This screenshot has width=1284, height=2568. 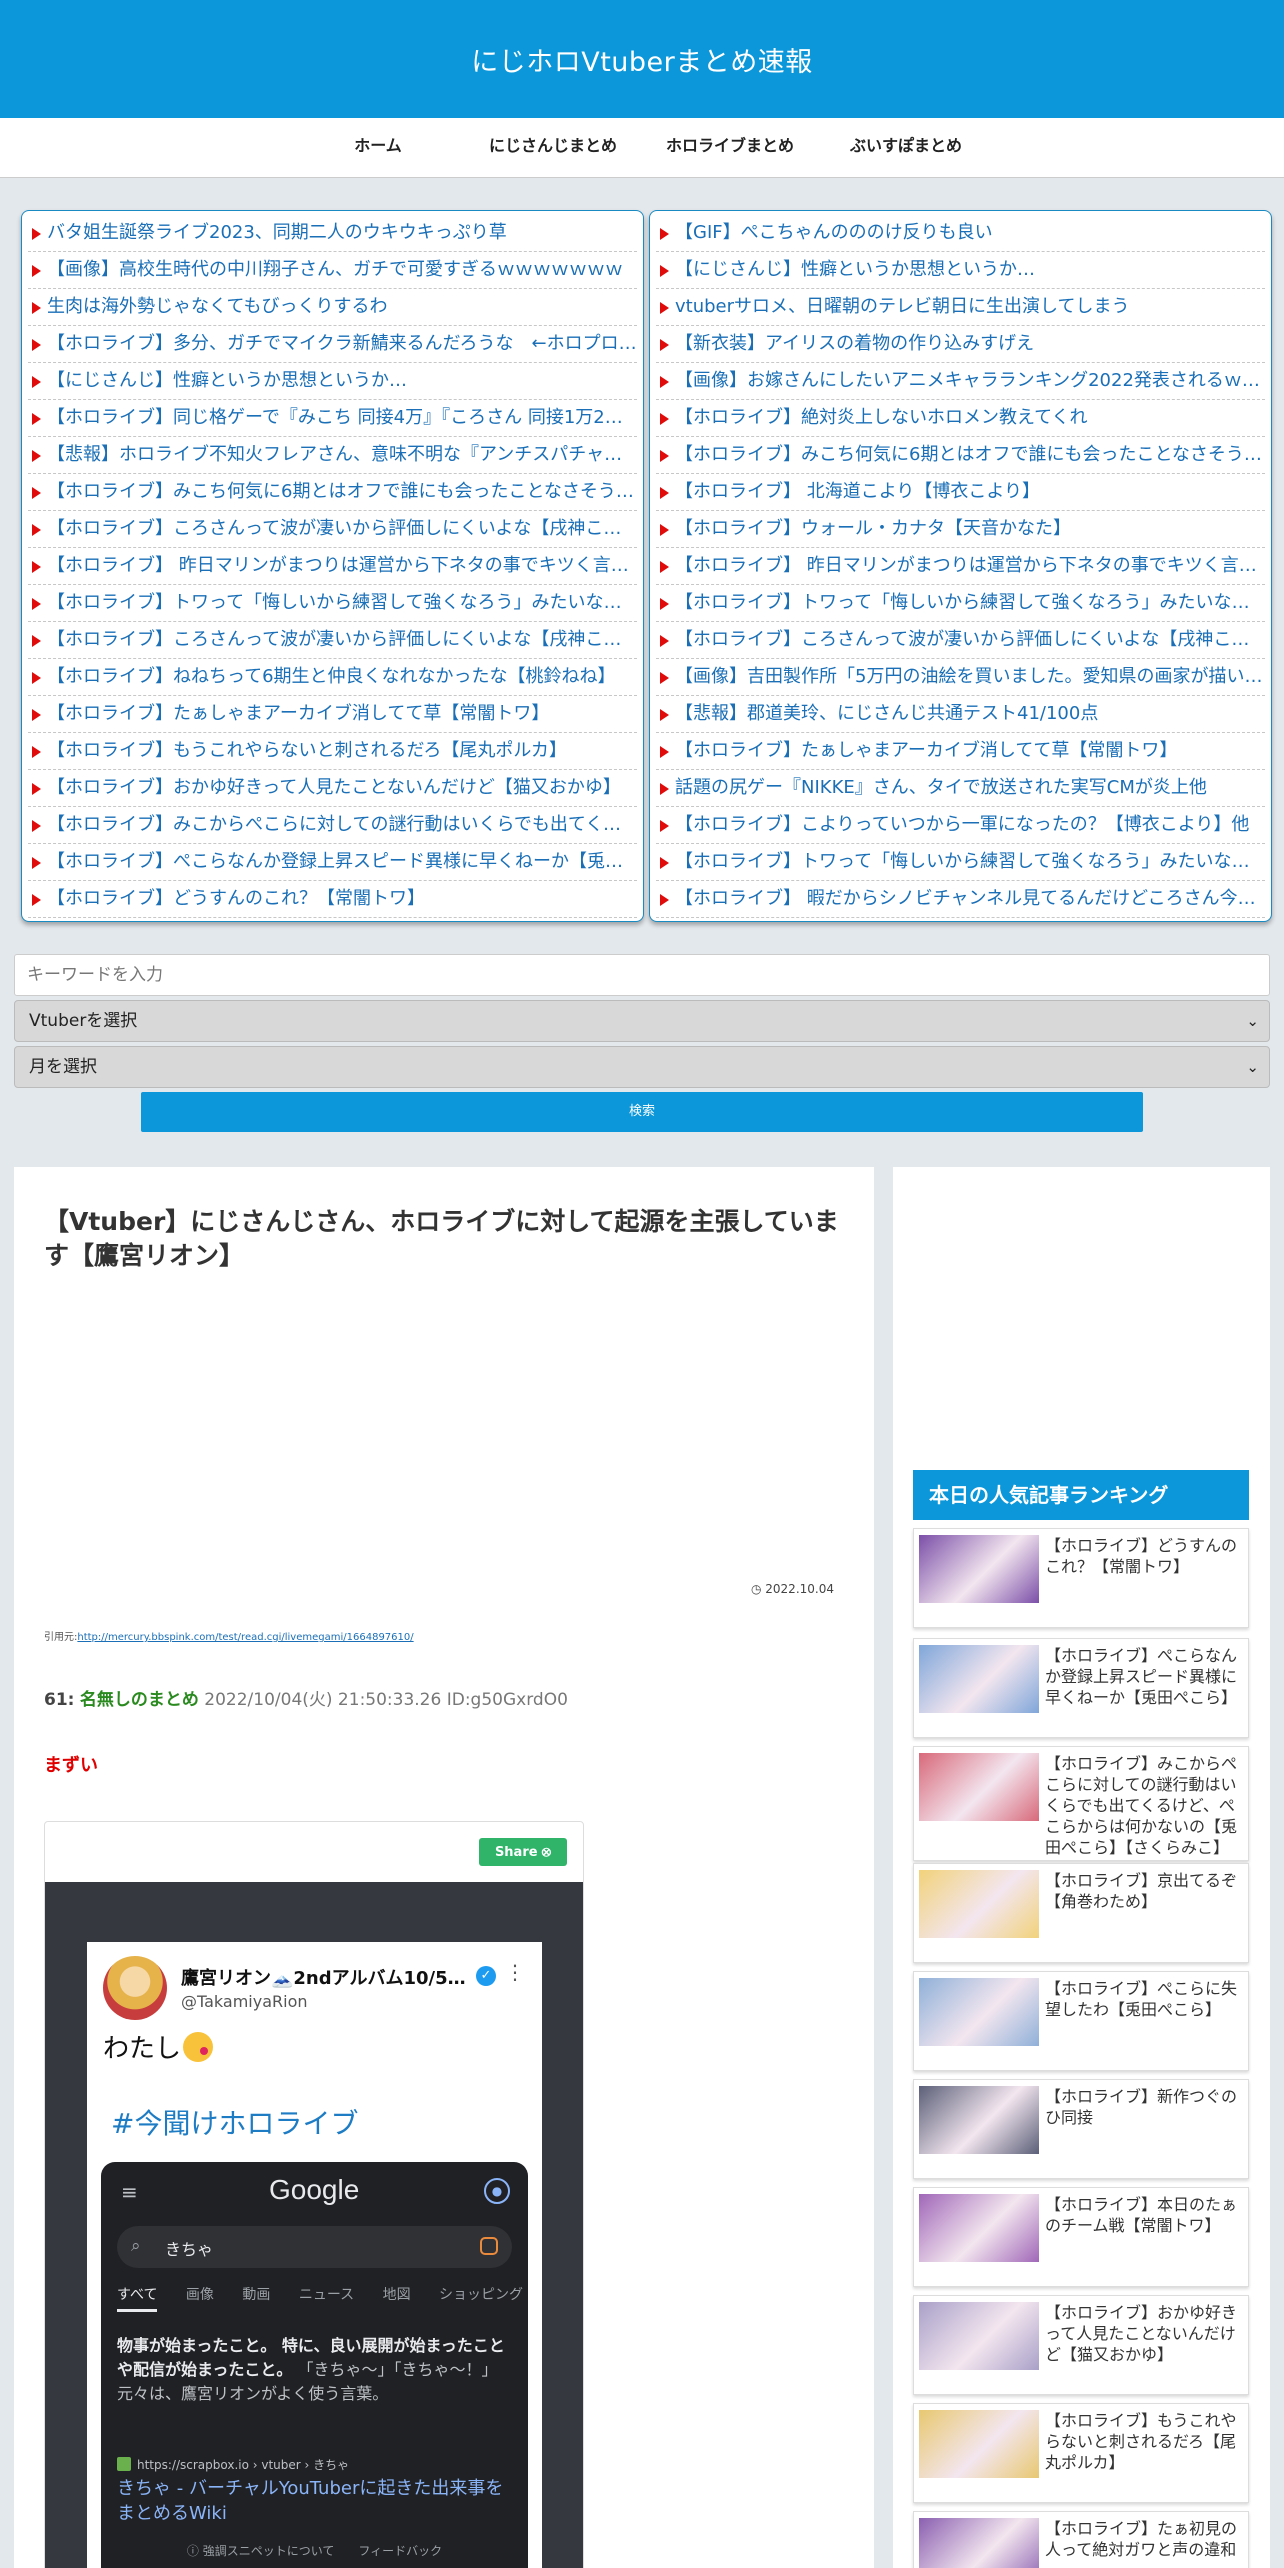 I want to click on site-title: にじホロVtuberまとめ速報, so click(x=642, y=59).